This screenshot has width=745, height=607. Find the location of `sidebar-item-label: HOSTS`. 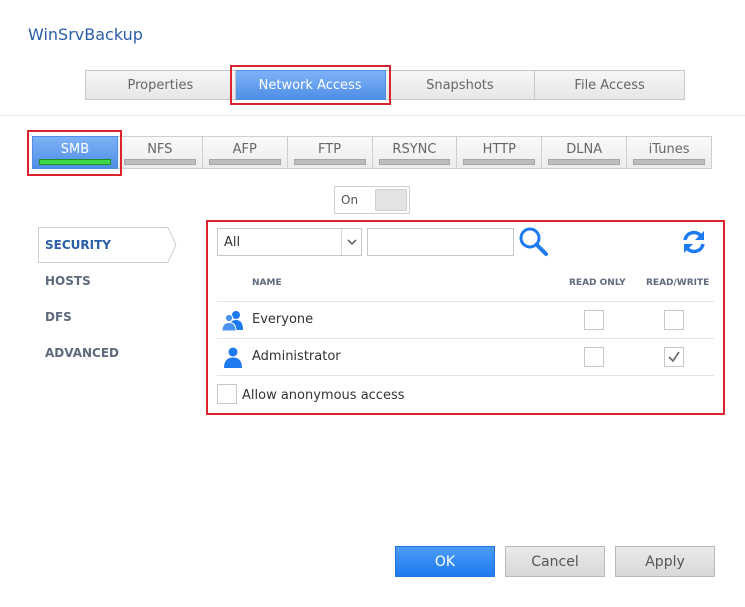

sidebar-item-label: HOSTS is located at coordinates (68, 281).